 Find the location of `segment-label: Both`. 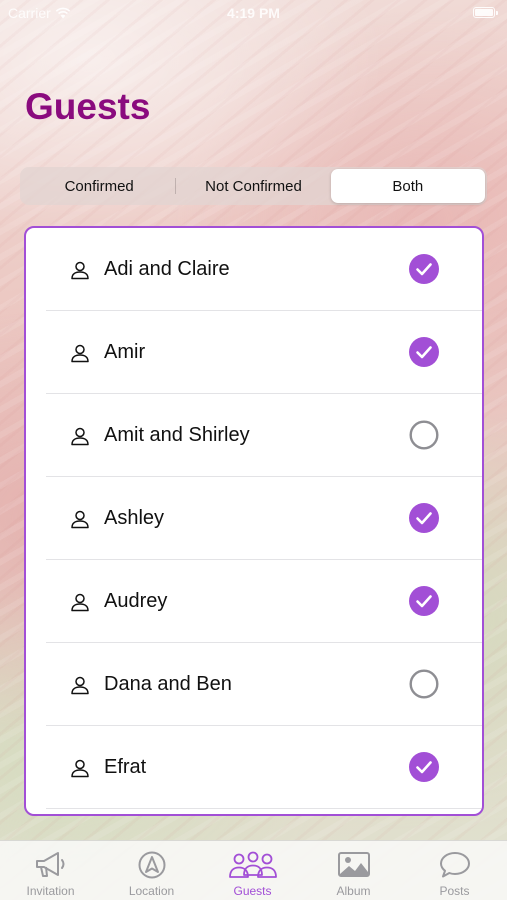

segment-label: Both is located at coordinates (408, 186).